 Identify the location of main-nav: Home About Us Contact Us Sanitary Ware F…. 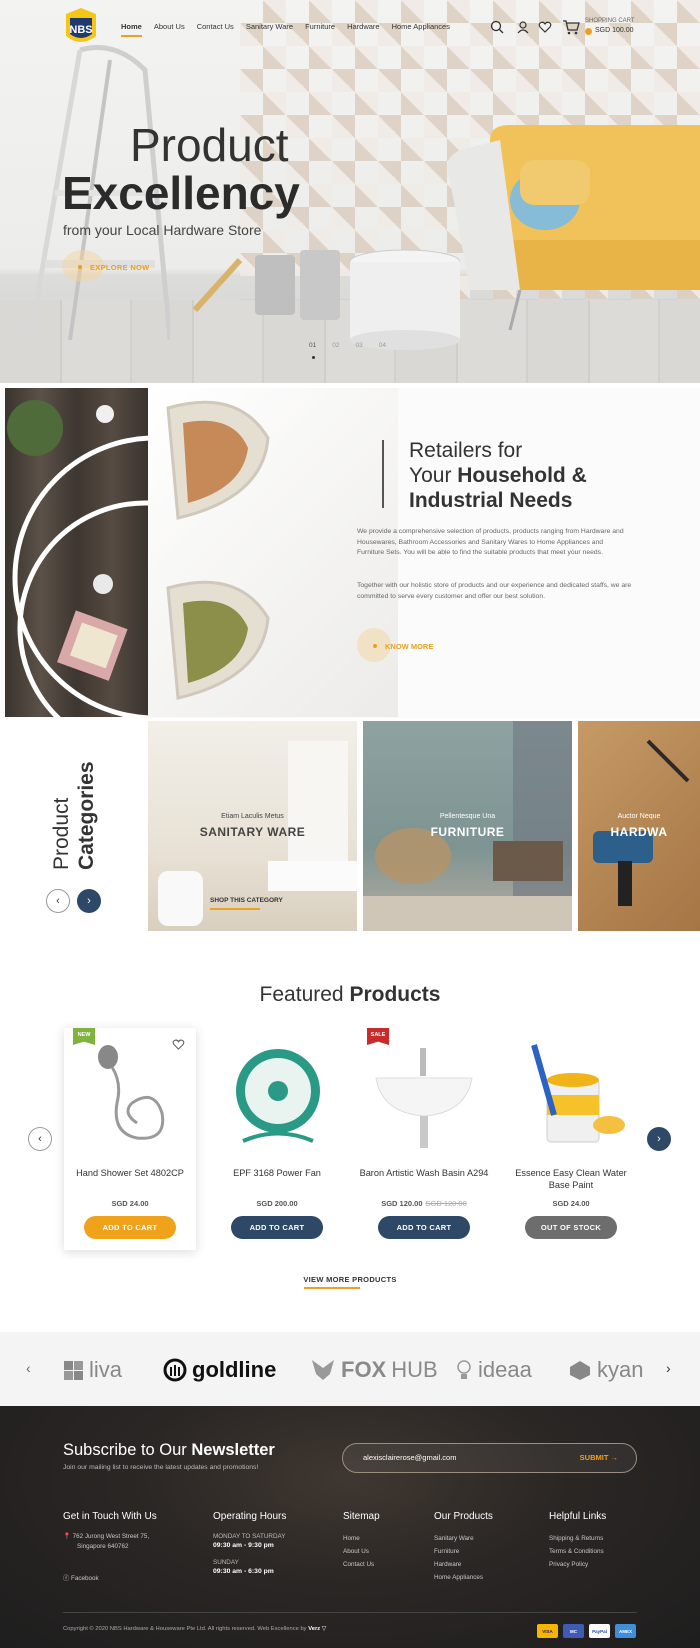
(291, 29).